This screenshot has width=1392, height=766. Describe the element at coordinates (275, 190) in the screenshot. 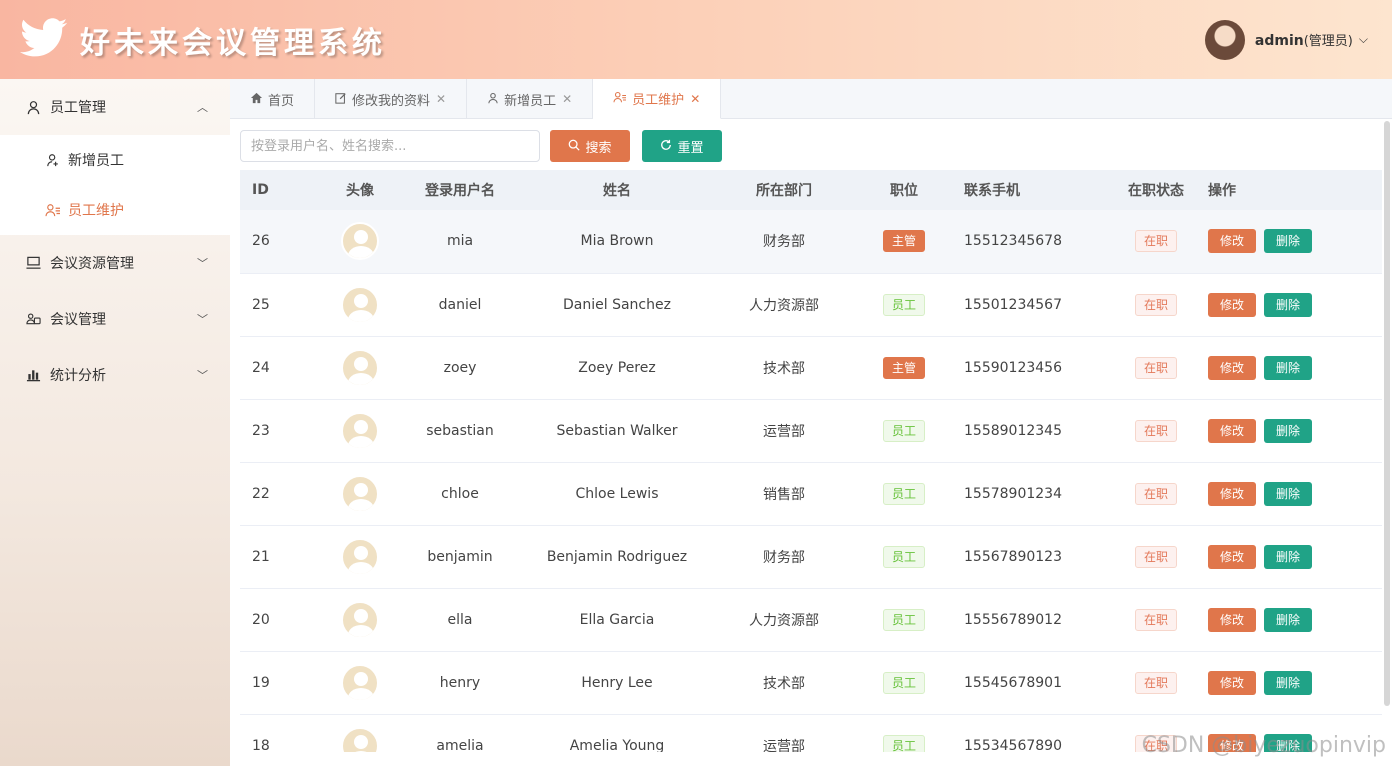

I see `column-header-id: ID` at that location.